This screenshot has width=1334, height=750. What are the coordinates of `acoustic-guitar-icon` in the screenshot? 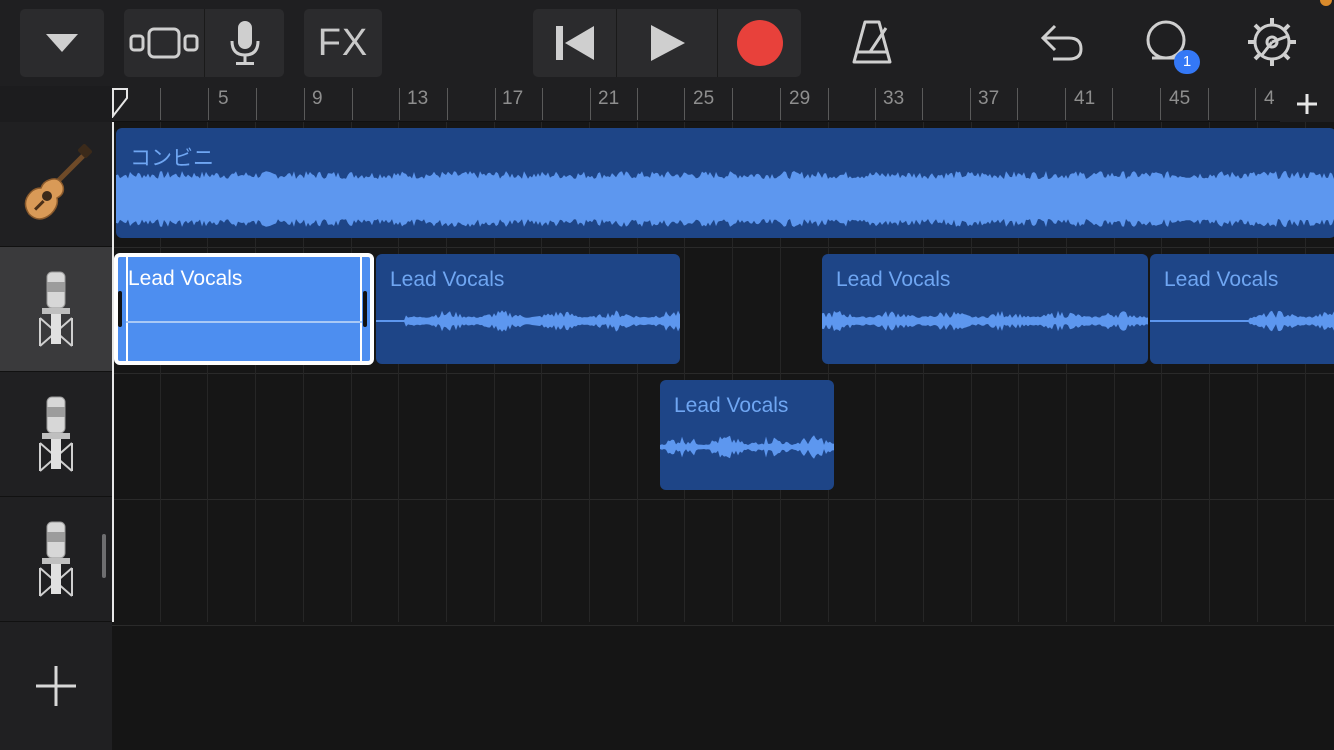 It's located at (58, 182).